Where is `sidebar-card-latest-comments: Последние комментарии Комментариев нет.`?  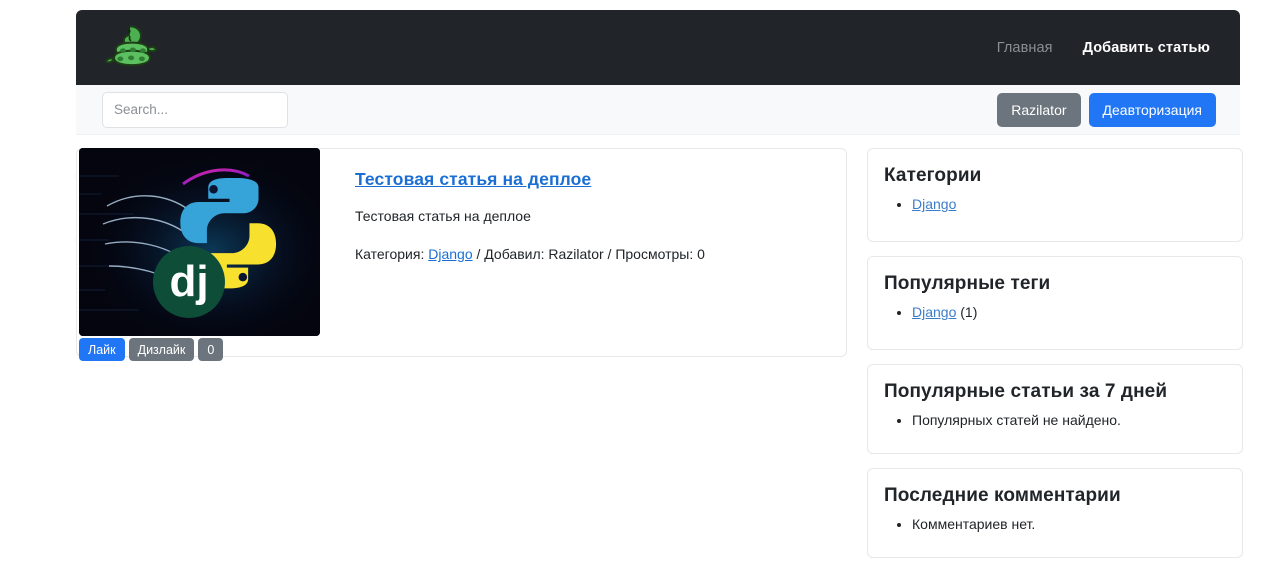
sidebar-card-latest-comments: Последние комментарии Комментариев нет. is located at coordinates (1055, 513).